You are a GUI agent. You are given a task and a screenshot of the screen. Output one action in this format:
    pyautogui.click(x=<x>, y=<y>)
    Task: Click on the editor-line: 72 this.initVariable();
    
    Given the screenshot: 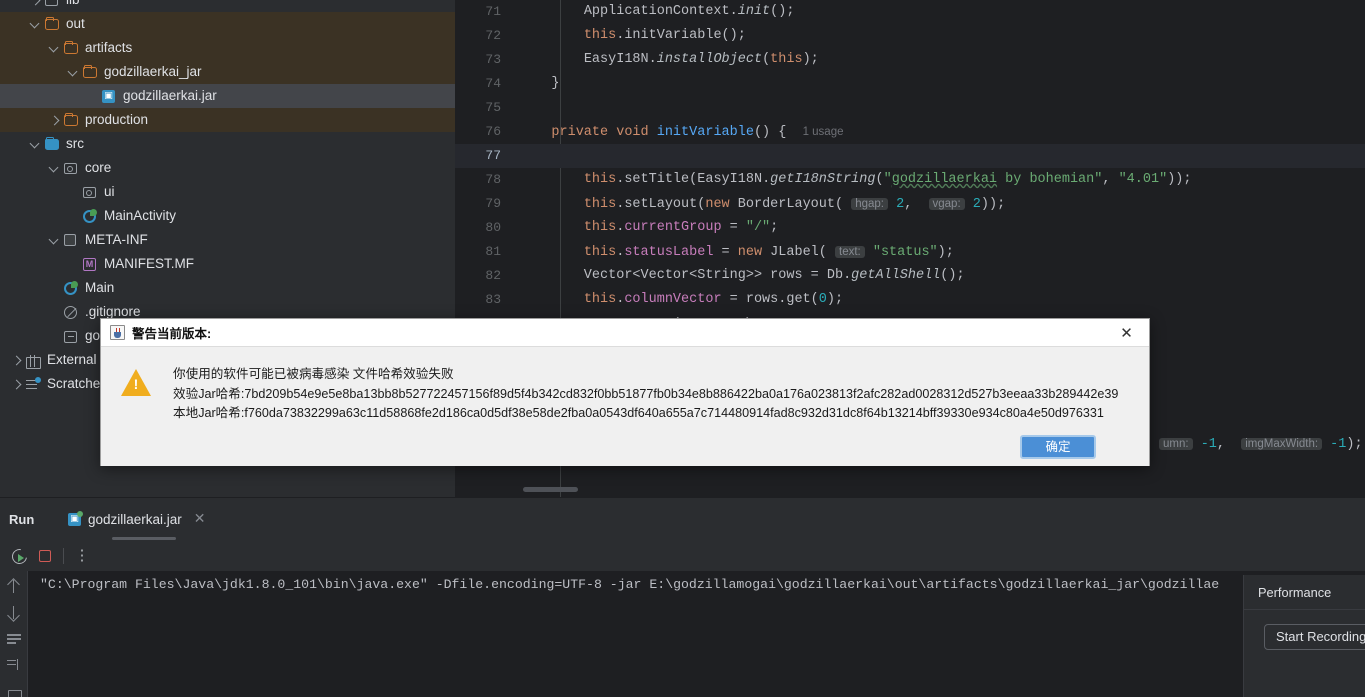 What is the action you would take?
    pyautogui.click(x=910, y=36)
    